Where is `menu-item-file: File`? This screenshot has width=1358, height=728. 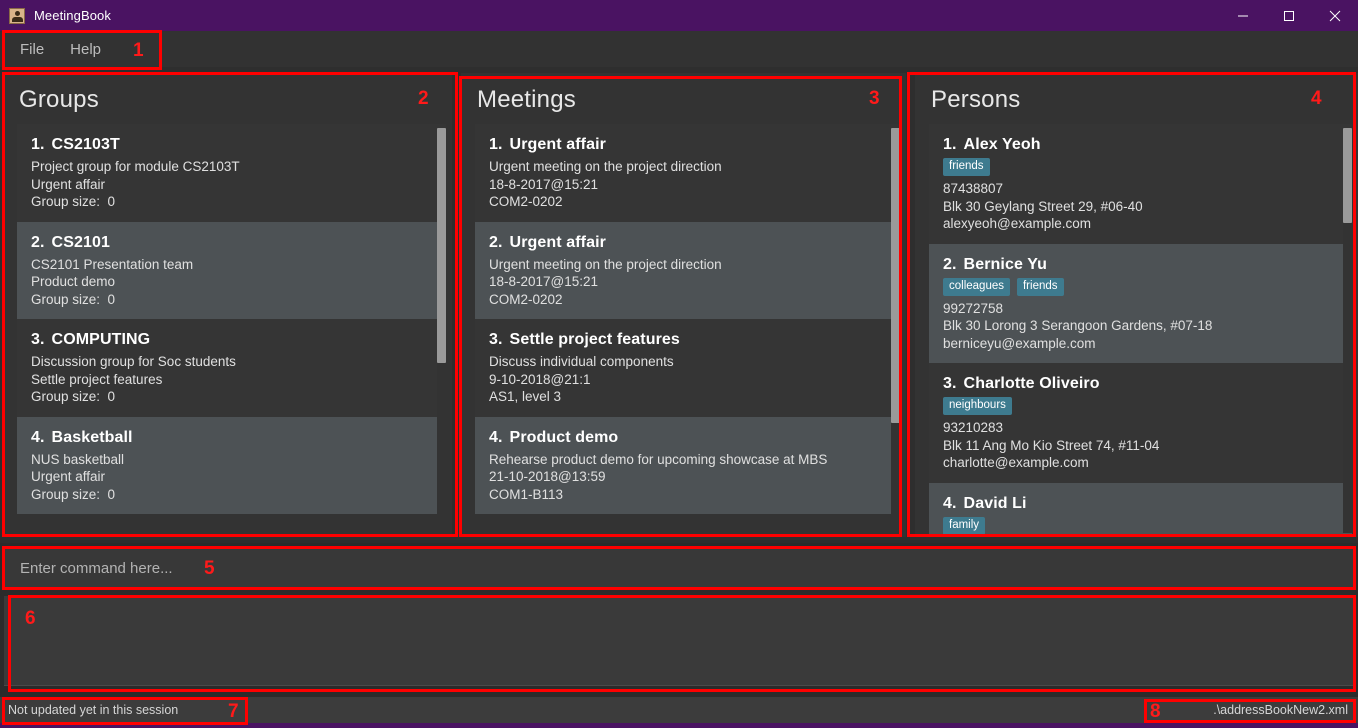 menu-item-file: File is located at coordinates (32, 49).